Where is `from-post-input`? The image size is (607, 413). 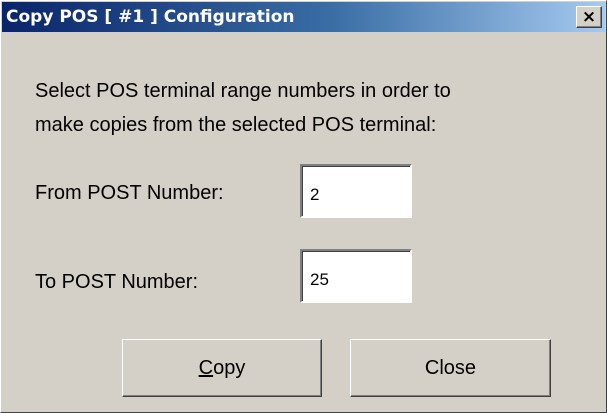
from-post-input is located at coordinates (356, 191).